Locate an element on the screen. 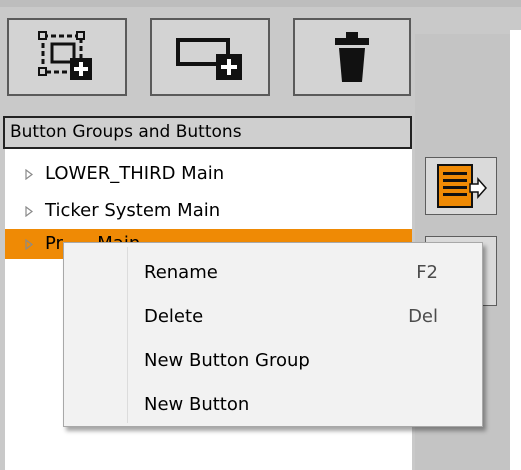  menu-item-delete: Delete Del is located at coordinates (273, 317).